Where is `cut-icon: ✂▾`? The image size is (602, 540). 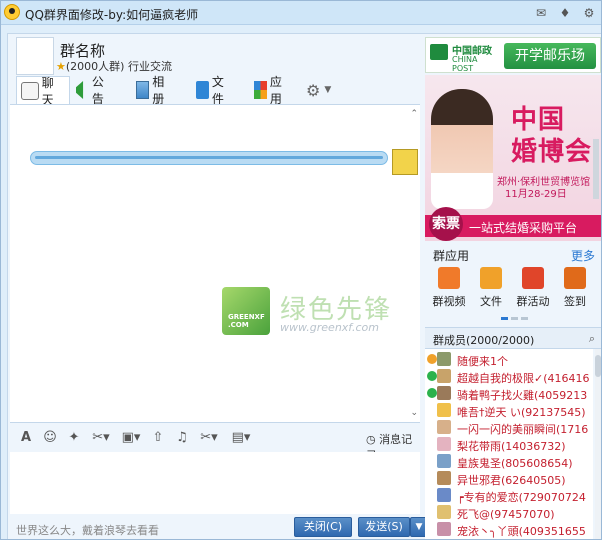
cut-icon: ✂▾ is located at coordinates (209, 438).